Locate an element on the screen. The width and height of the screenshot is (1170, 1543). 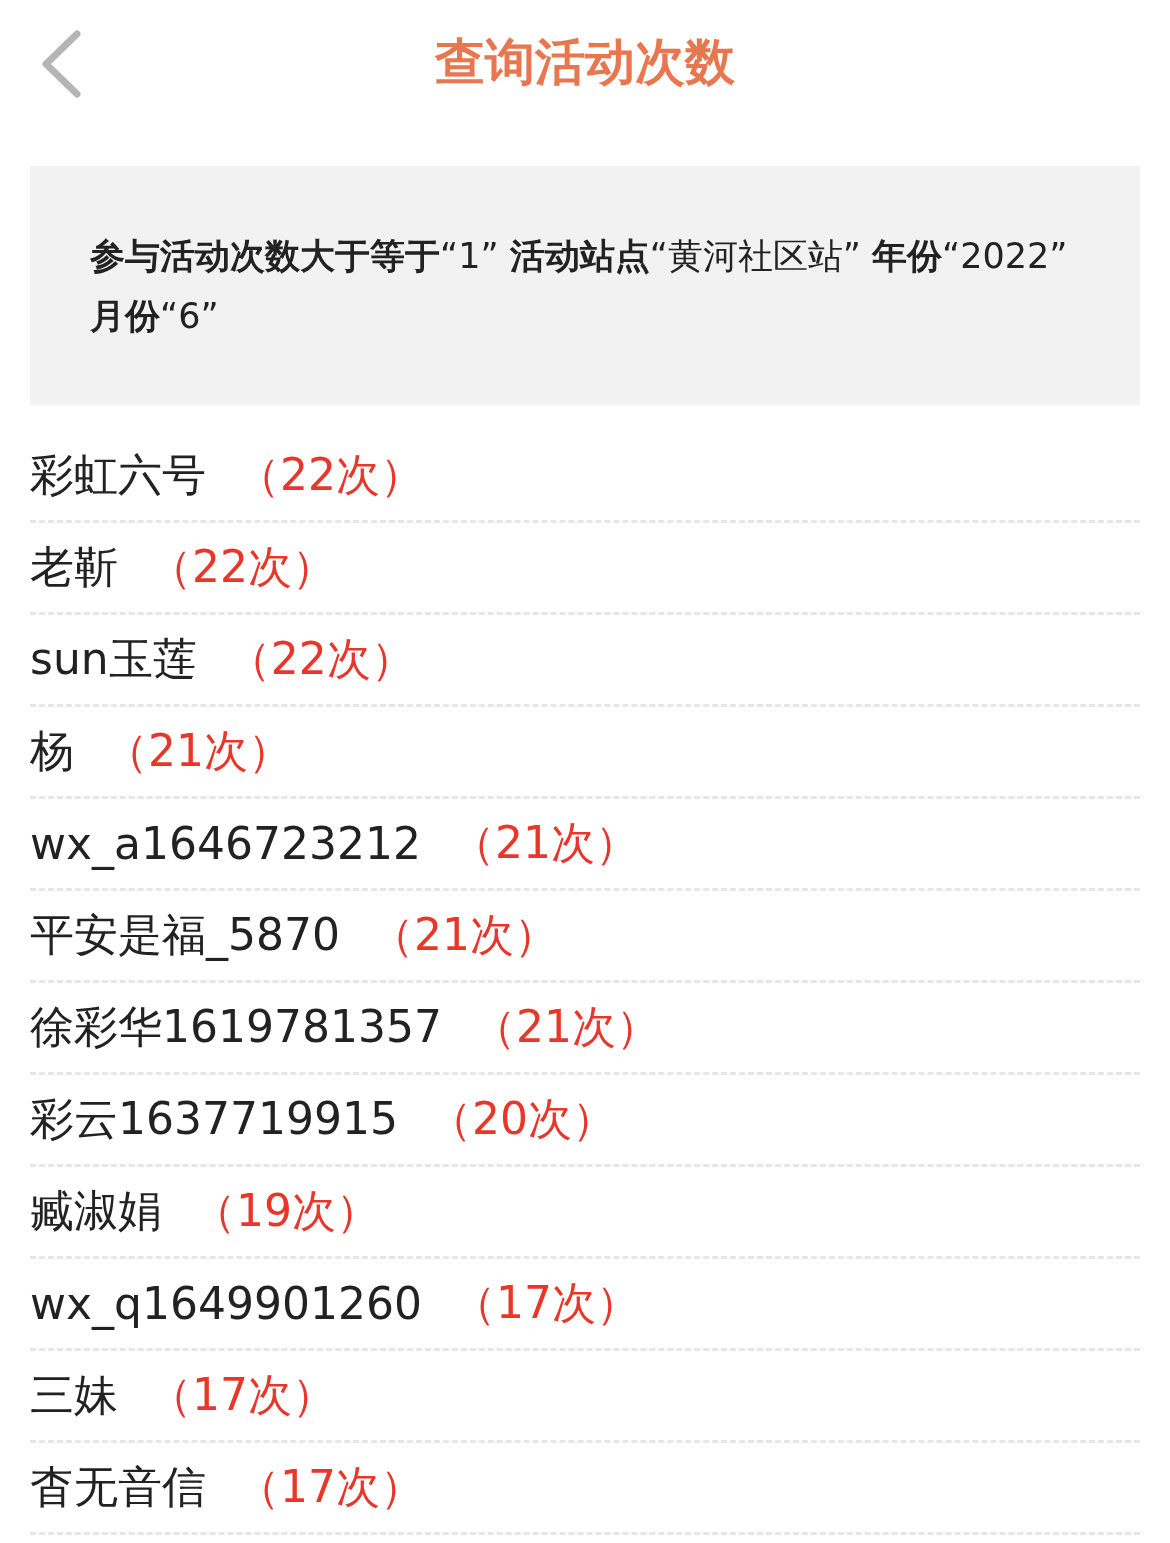
member-name: 平安是福_5870 is located at coordinates (185, 935).